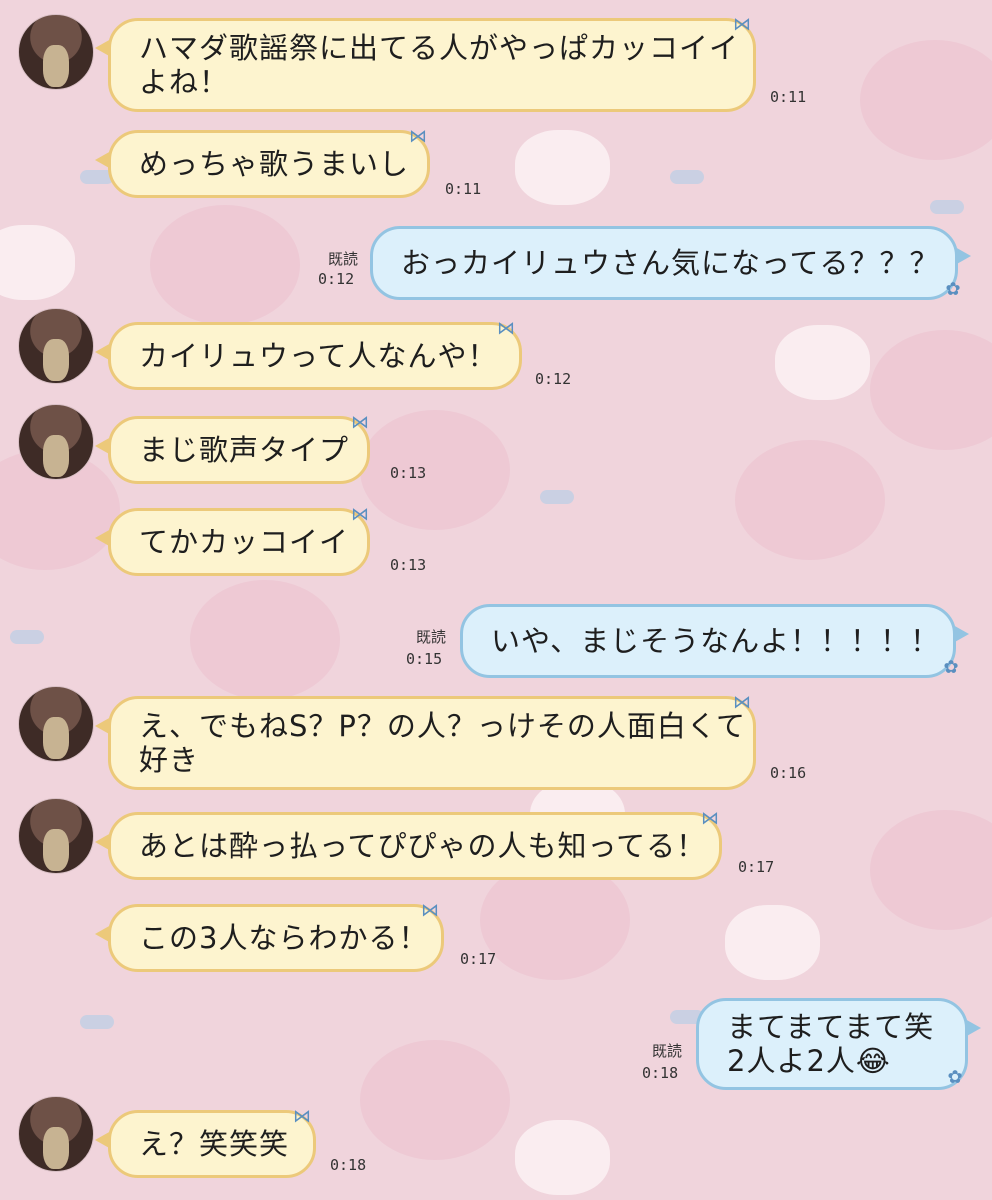  I want to click on message-bubble-incoming: この3人ならわかる！, so click(269, 938).